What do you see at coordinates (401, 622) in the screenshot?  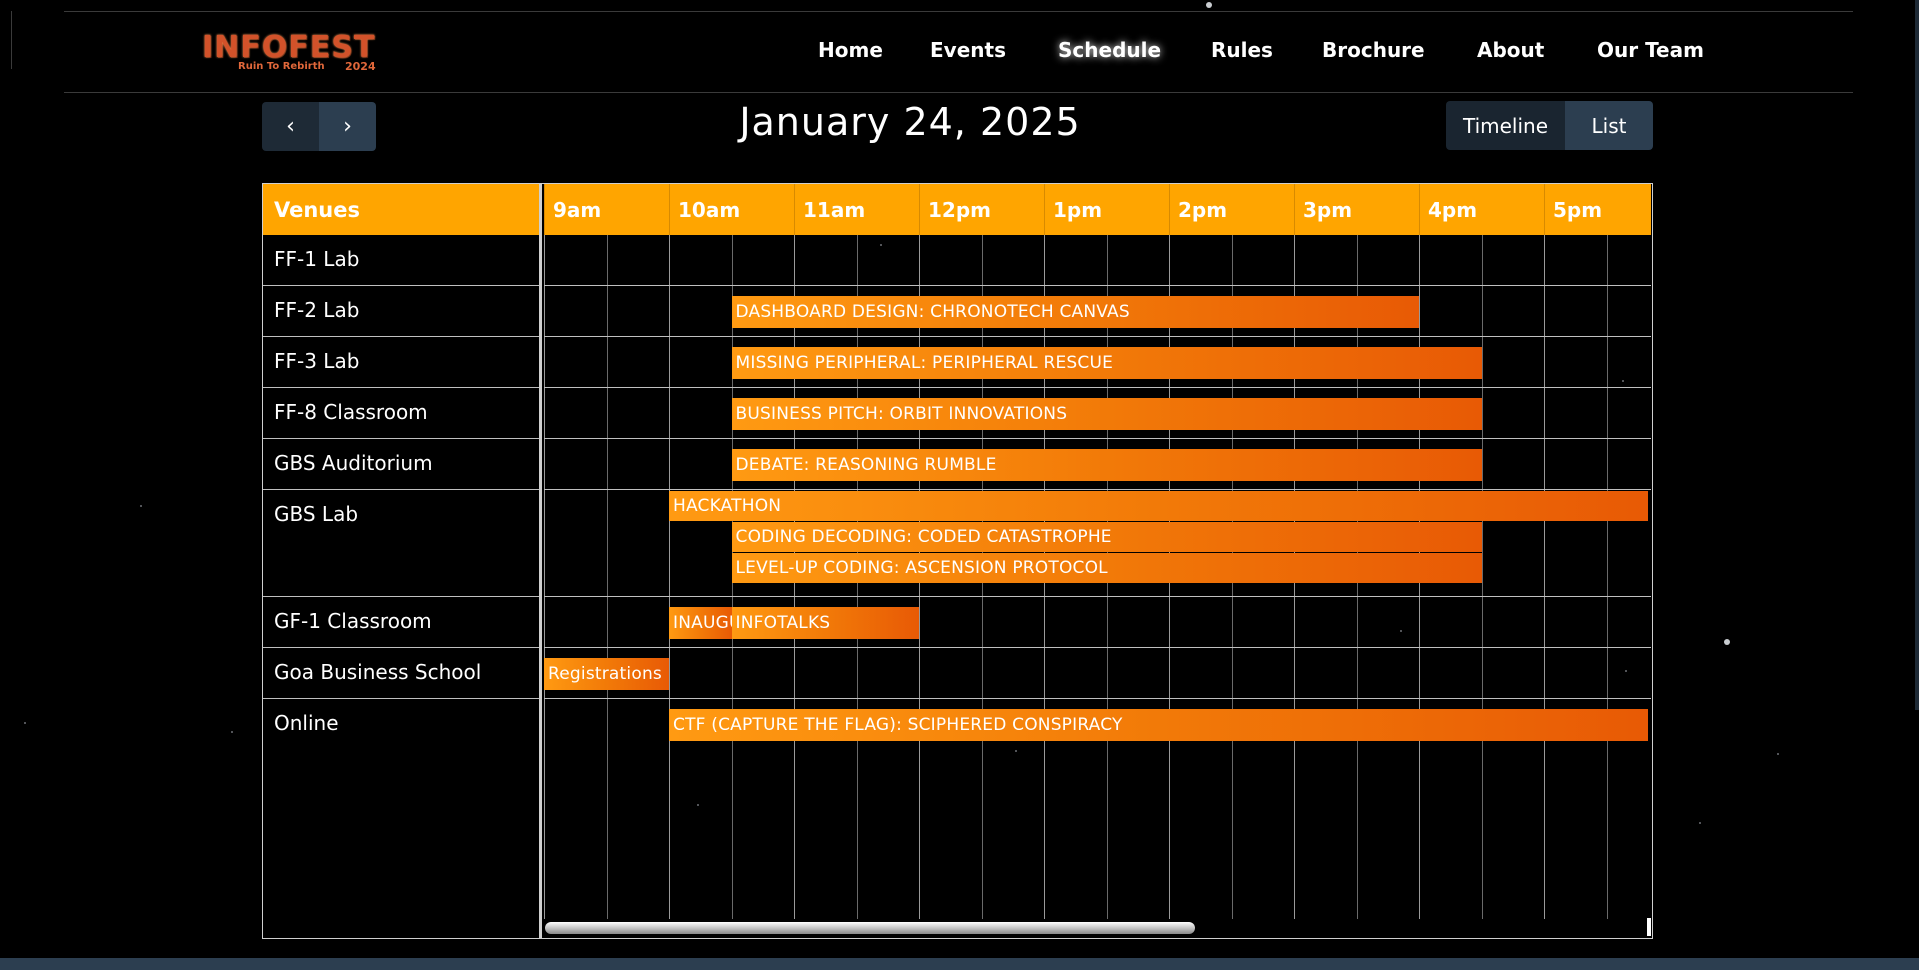 I see `venue-row: GF-1 Classroom` at bounding box center [401, 622].